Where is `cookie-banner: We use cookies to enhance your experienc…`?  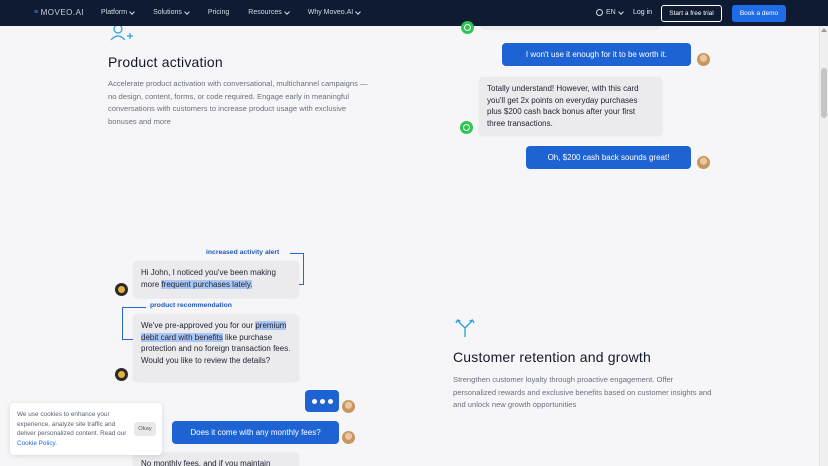 cookie-banner: We use cookies to enhance your experienc… is located at coordinates (86, 429).